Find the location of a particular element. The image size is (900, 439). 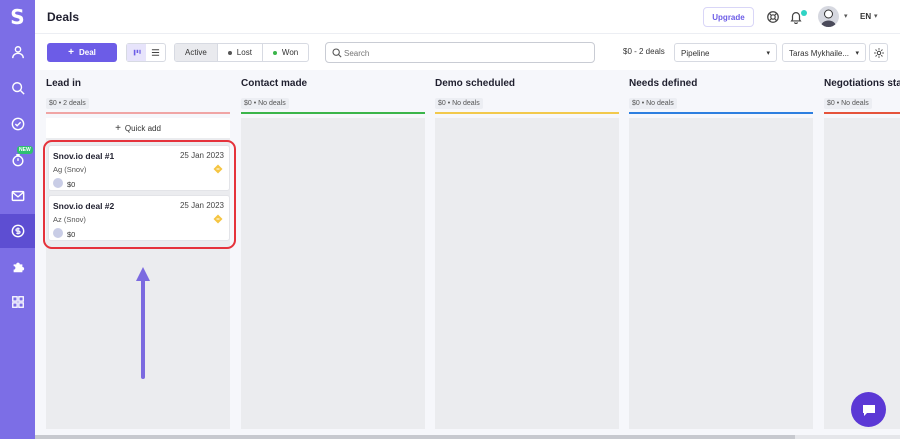

upgrade-button: Upgrade is located at coordinates (728, 17).